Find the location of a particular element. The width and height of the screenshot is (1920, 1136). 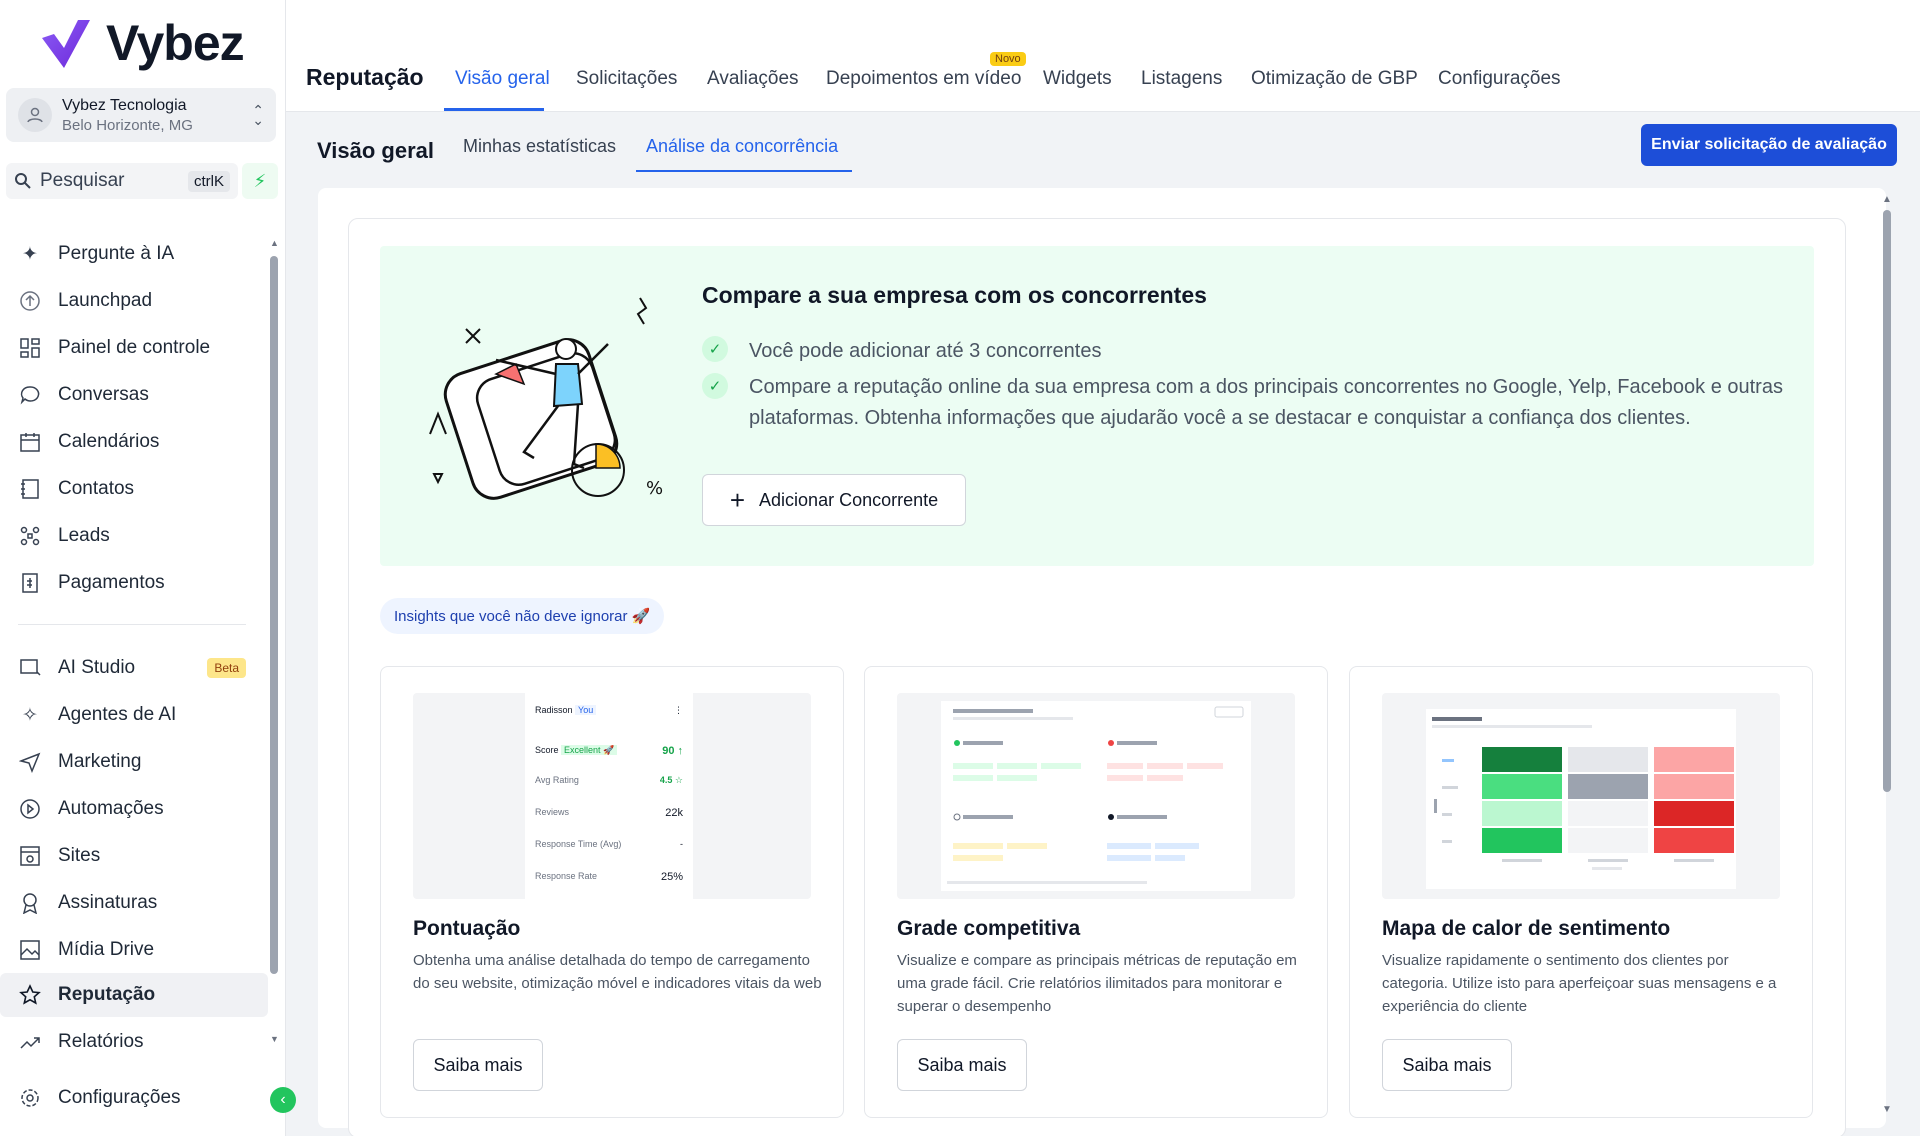

ai-agents-icon: ✧ is located at coordinates (30, 715).